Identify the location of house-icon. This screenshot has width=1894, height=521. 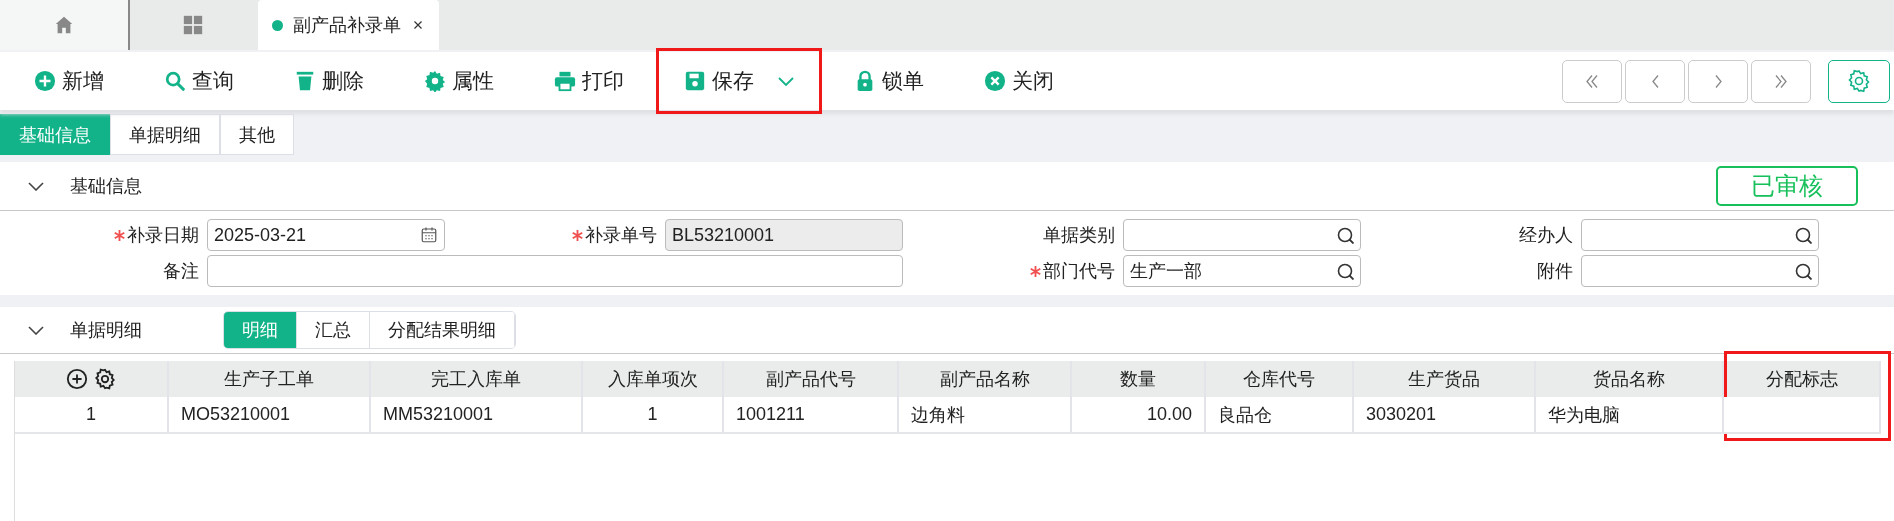
(64, 25).